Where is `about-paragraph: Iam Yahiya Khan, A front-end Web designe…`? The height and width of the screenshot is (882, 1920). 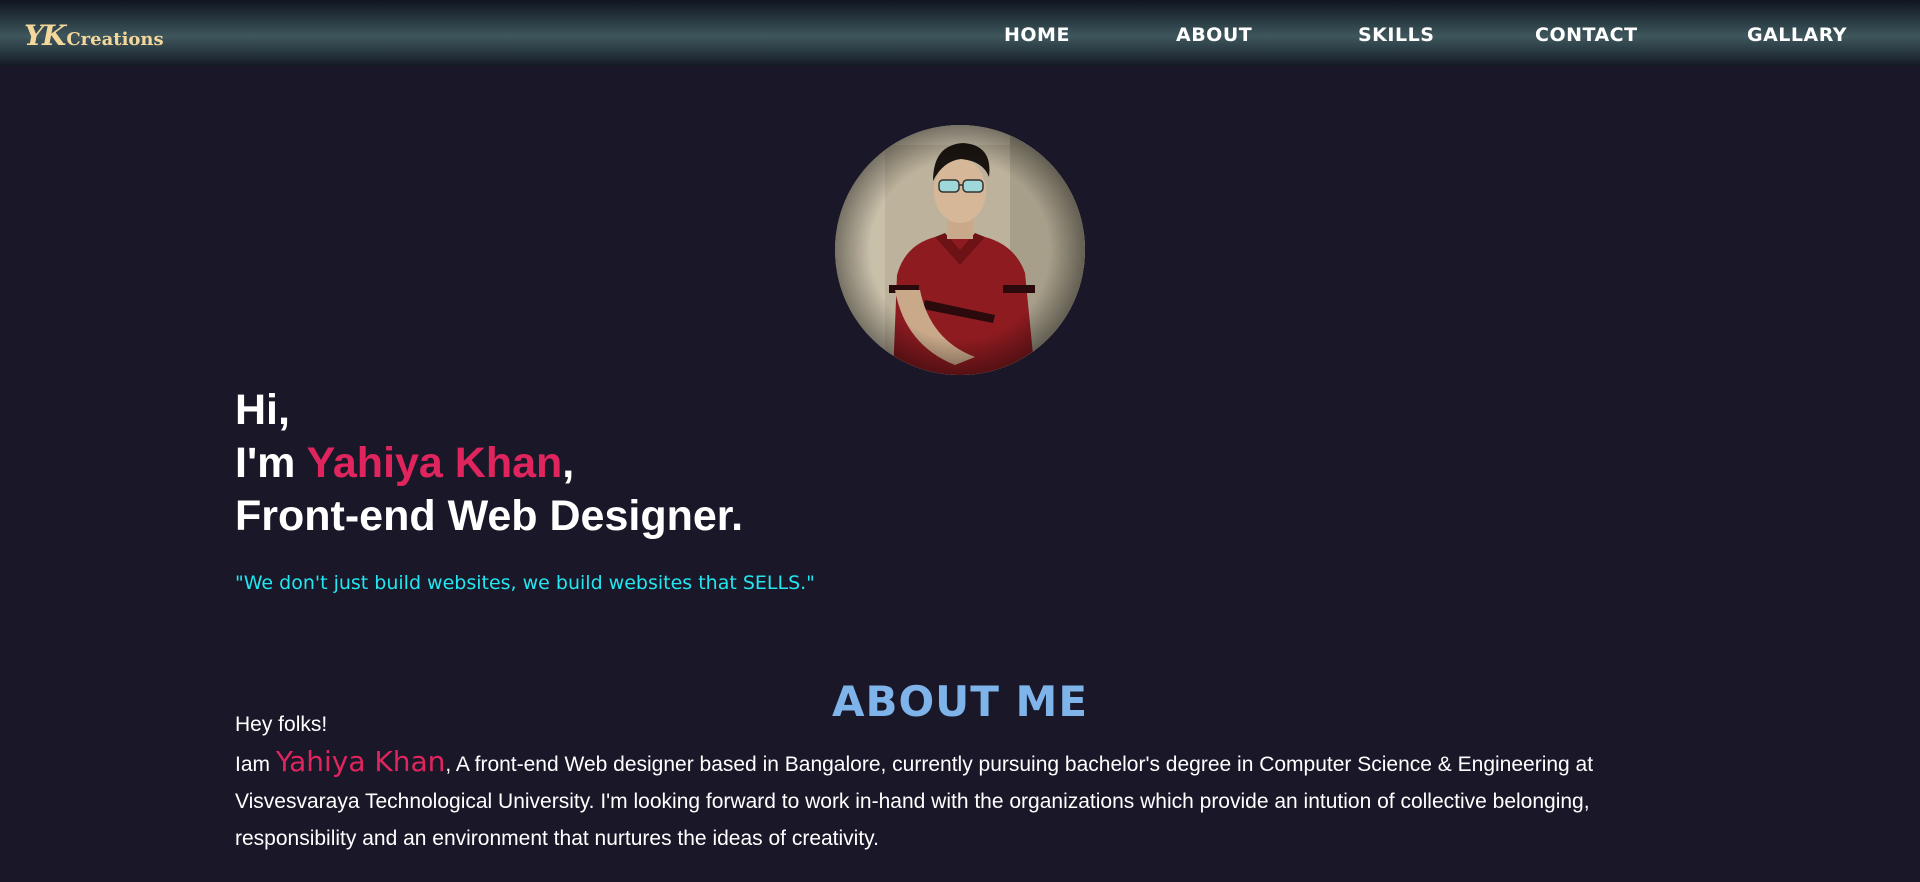
about-paragraph: Iam Yahiya Khan, A front-end Web designe… is located at coordinates (975, 800).